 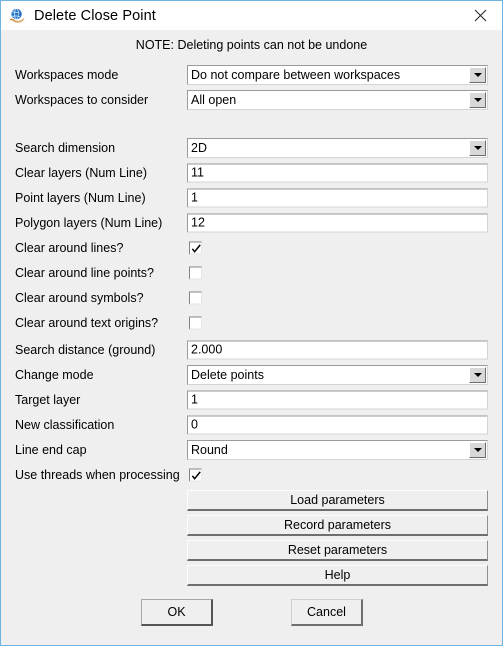 I want to click on window-title: Delete Close Point, so click(x=95, y=15).